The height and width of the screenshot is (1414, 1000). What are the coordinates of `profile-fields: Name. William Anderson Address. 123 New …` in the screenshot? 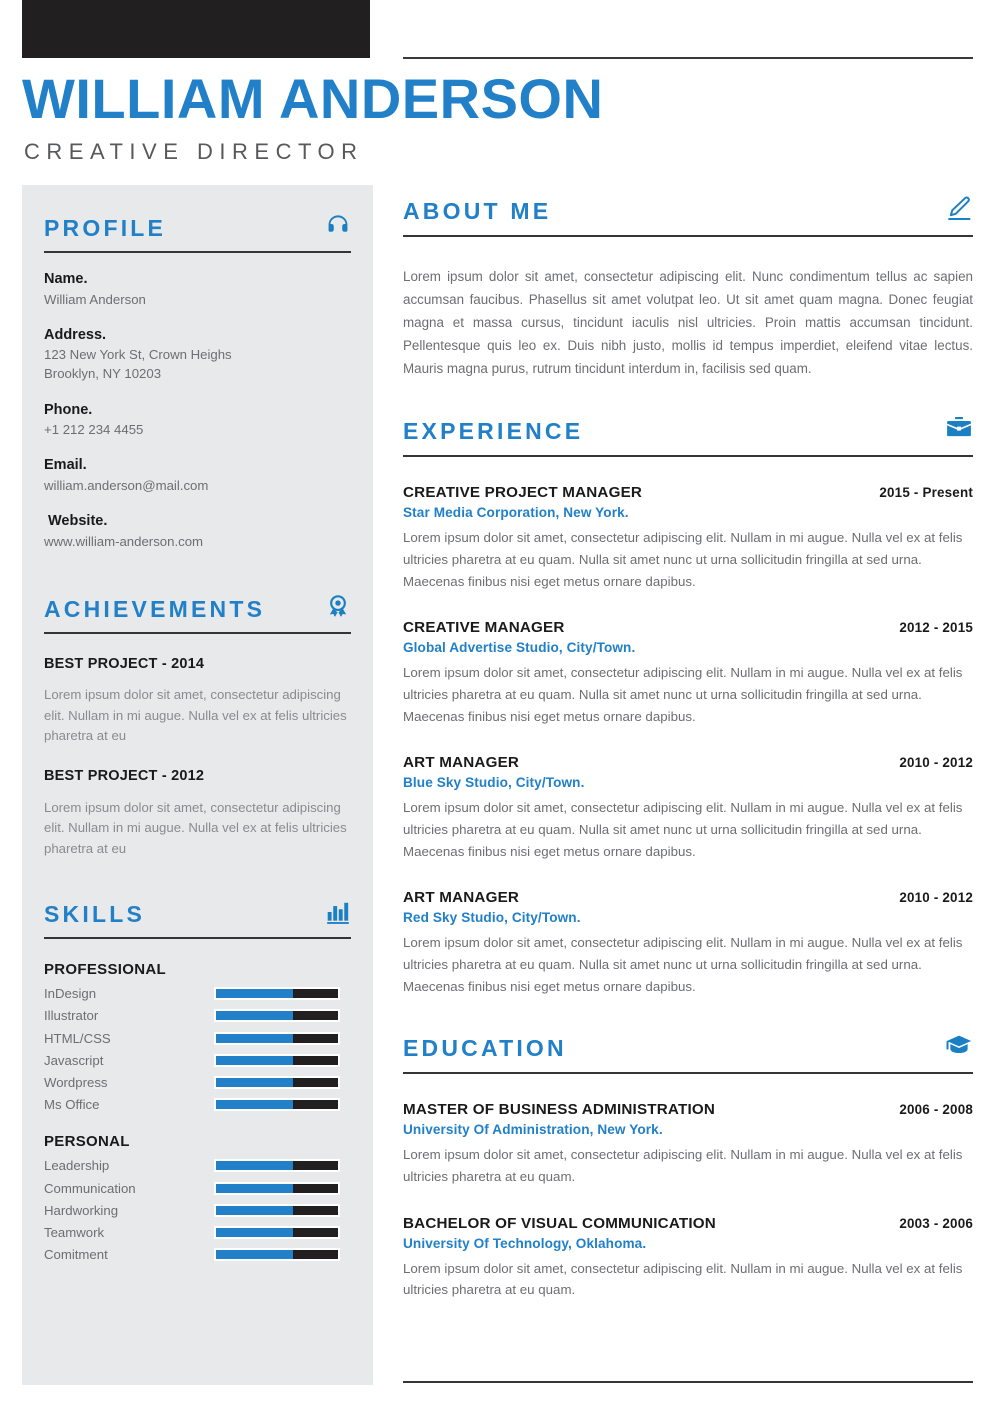 It's located at (197, 410).